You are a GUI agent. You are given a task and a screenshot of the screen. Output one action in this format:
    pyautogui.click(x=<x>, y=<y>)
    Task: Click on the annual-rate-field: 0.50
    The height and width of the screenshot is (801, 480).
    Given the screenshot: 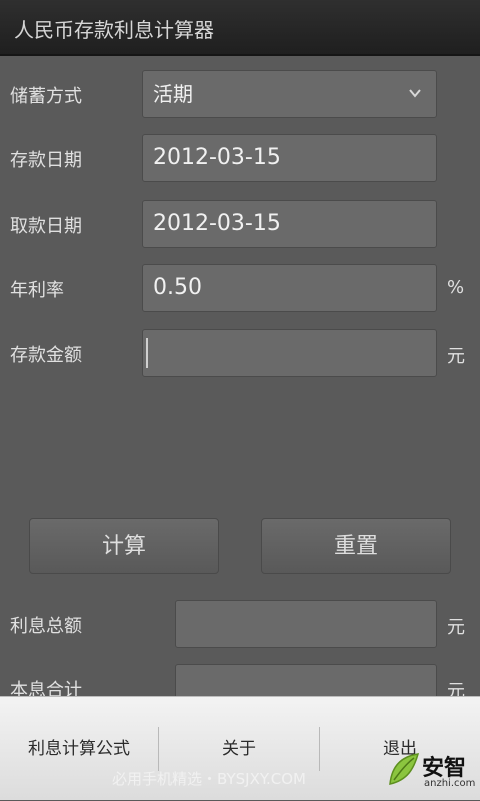 What is the action you would take?
    pyautogui.click(x=289, y=288)
    